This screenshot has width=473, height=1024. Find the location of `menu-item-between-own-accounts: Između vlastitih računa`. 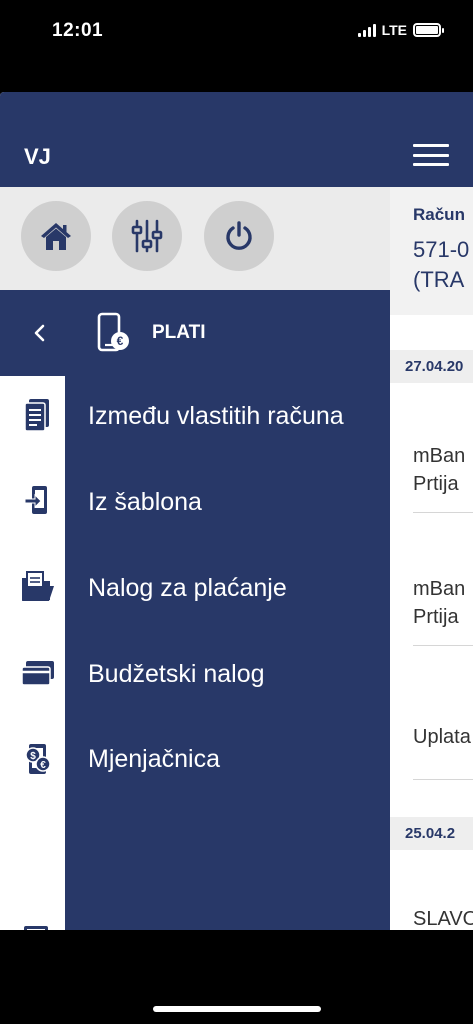

menu-item-between-own-accounts: Između vlastitih računa is located at coordinates (216, 416).